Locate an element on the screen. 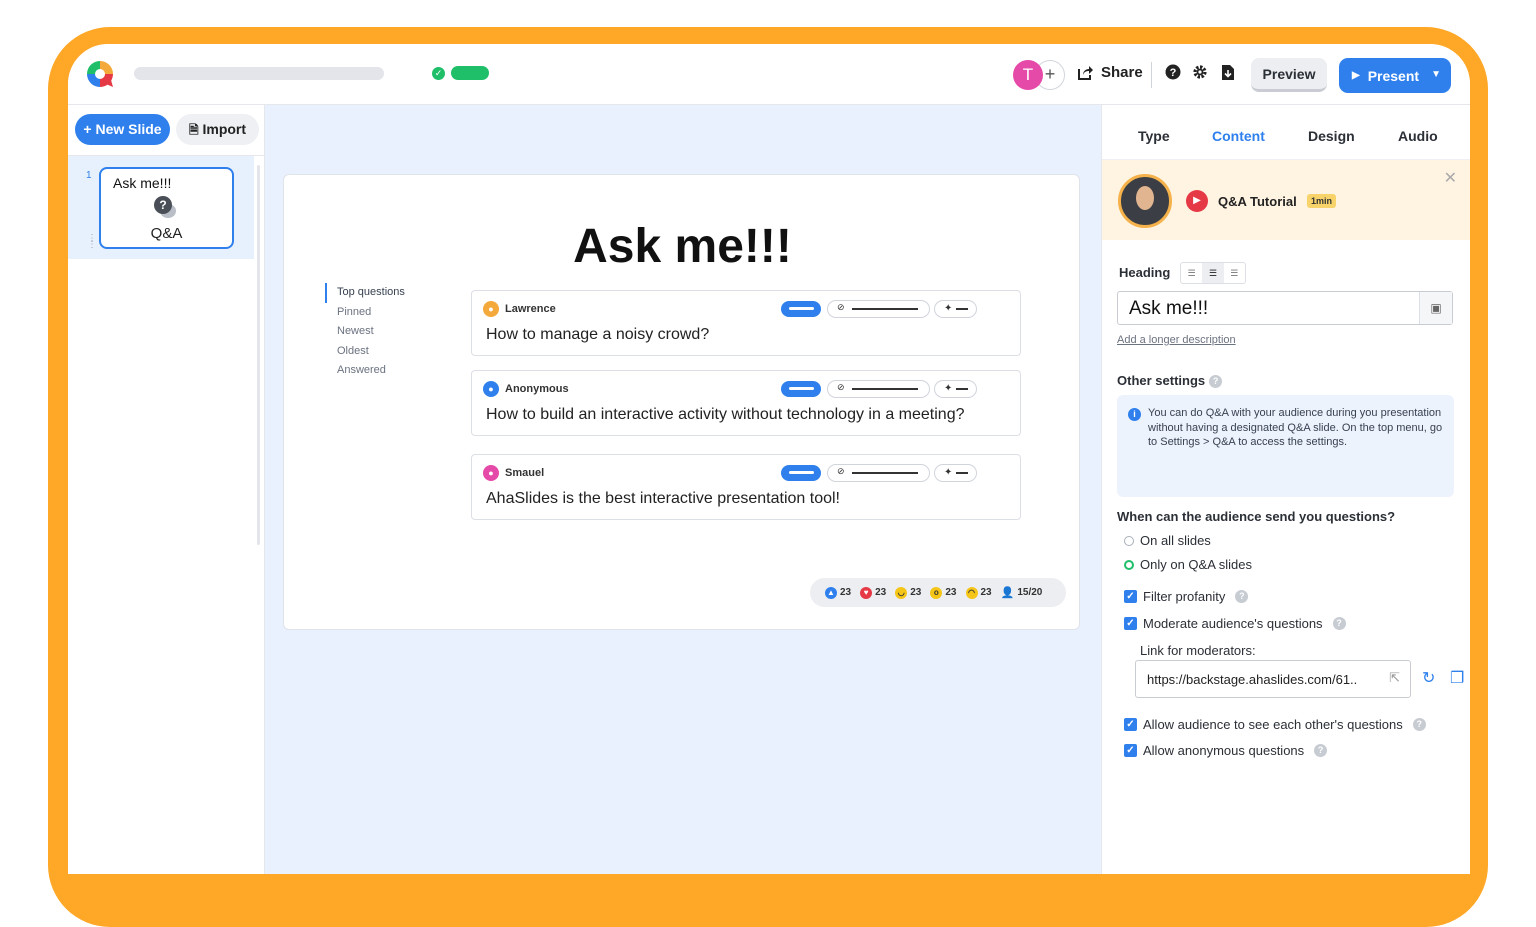 This screenshot has height=927, width=1536. other-settings-text: Other settings is located at coordinates (1161, 380).